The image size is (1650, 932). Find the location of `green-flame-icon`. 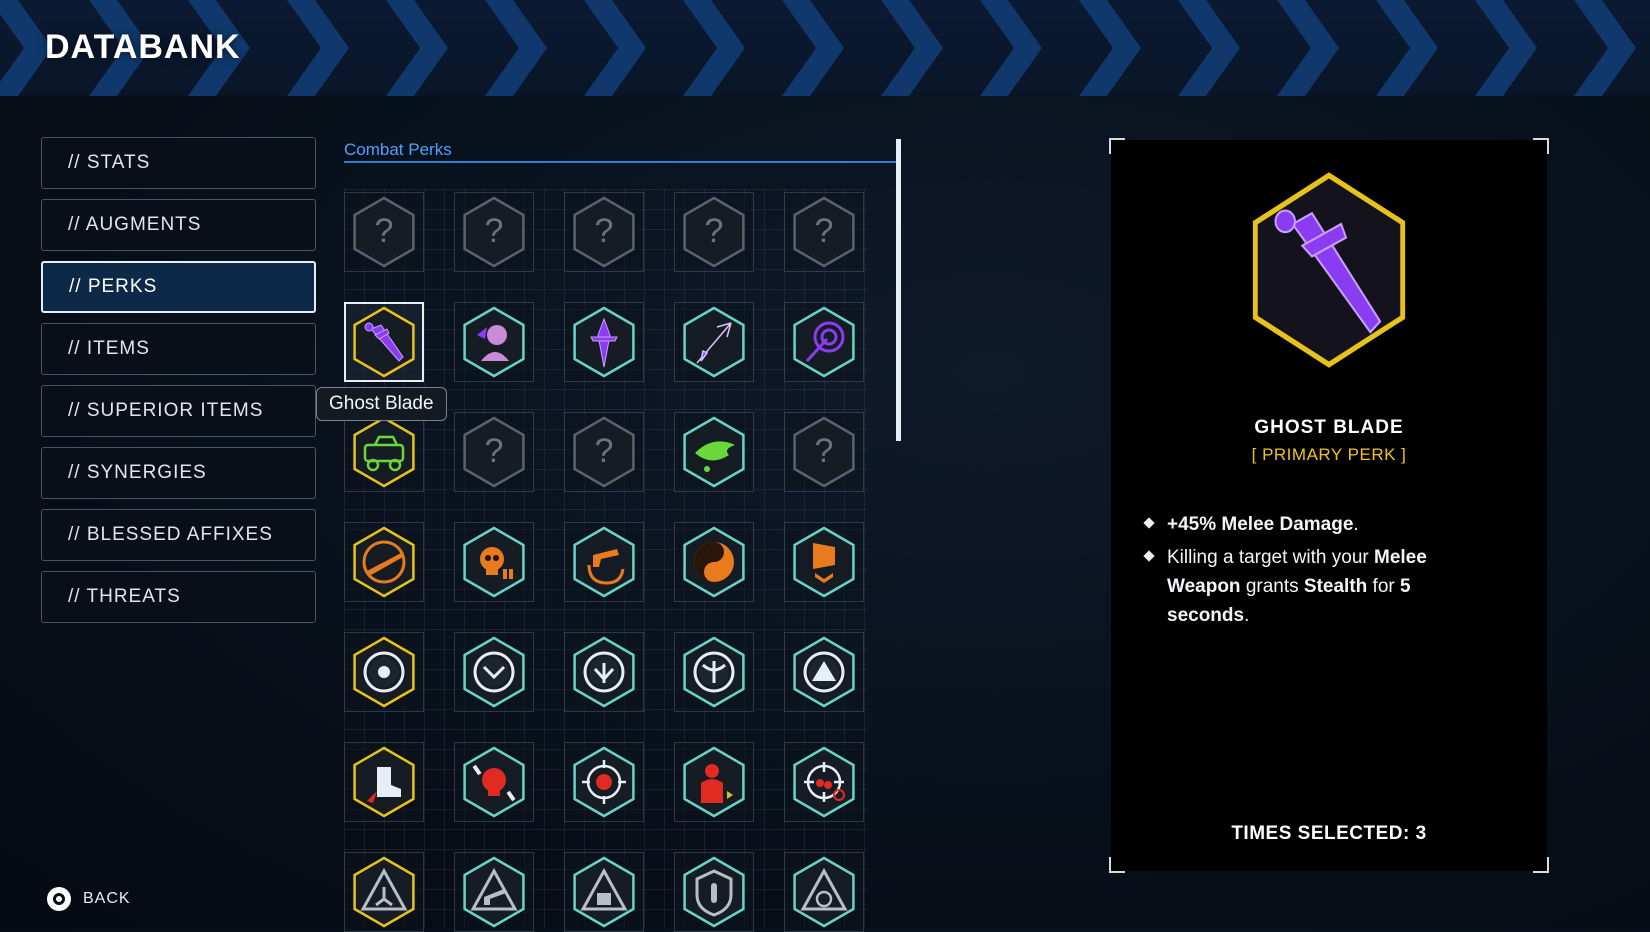

green-flame-icon is located at coordinates (714, 452).